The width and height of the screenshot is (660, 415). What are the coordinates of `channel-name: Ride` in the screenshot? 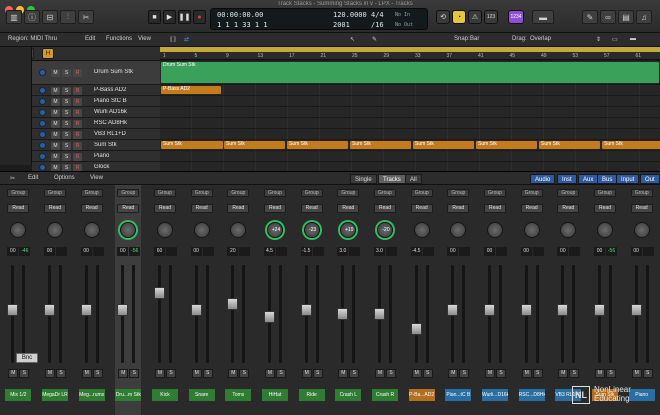 It's located at (311, 395).